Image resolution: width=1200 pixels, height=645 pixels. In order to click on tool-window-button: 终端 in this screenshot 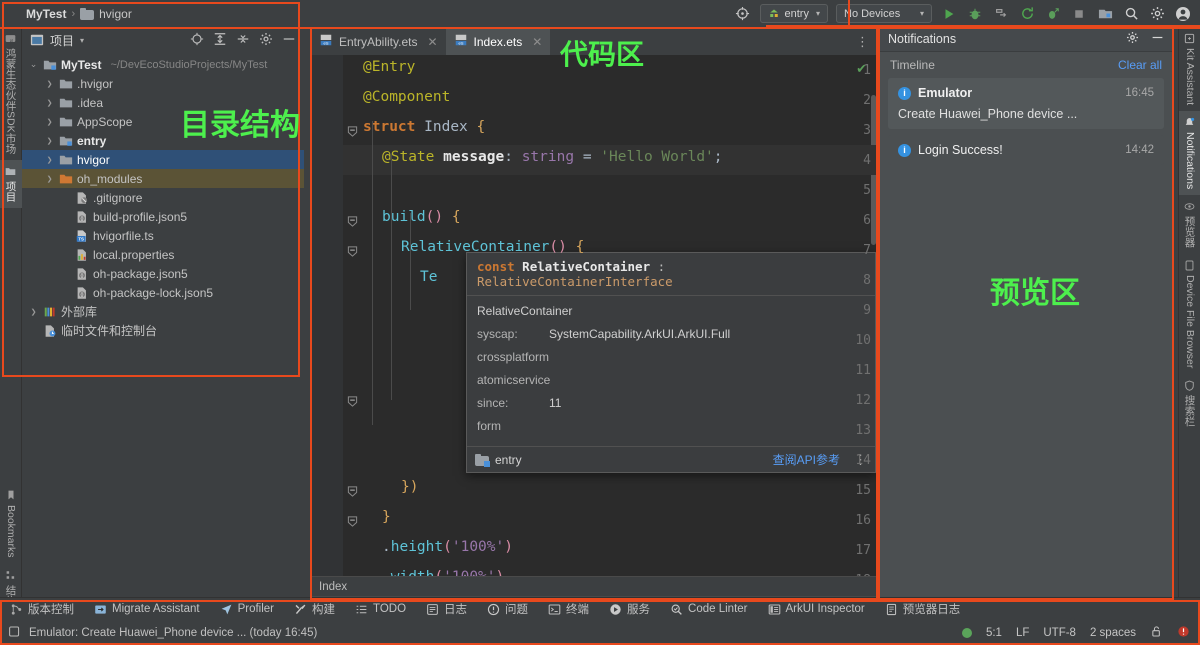, I will do `click(568, 609)`.